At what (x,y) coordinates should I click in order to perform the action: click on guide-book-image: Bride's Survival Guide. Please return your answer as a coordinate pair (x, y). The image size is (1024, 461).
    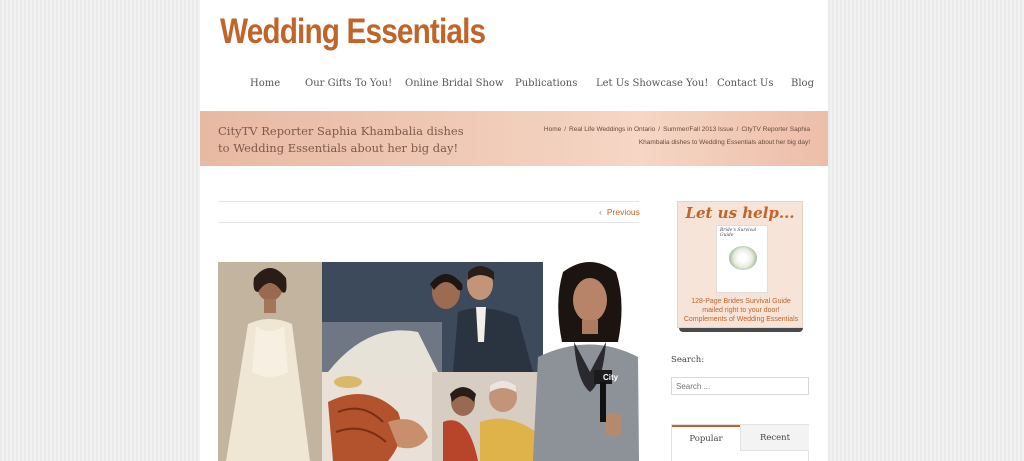
    Looking at the image, I should click on (742, 259).